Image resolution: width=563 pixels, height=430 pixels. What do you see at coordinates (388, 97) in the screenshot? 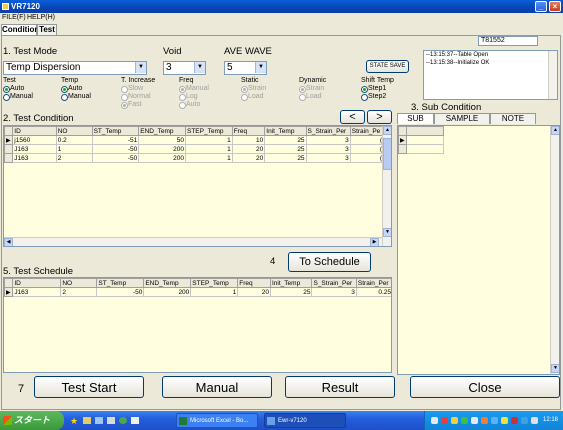
I see `radio-option: Step2` at bounding box center [388, 97].